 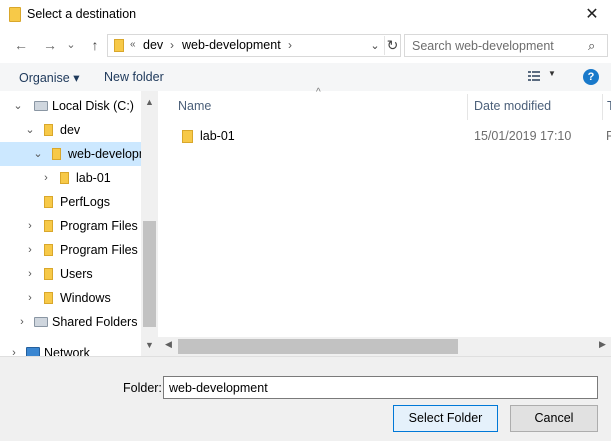 I want to click on tree-item-local-disk: ⌄ Local Disk (C:), so click(x=70, y=106).